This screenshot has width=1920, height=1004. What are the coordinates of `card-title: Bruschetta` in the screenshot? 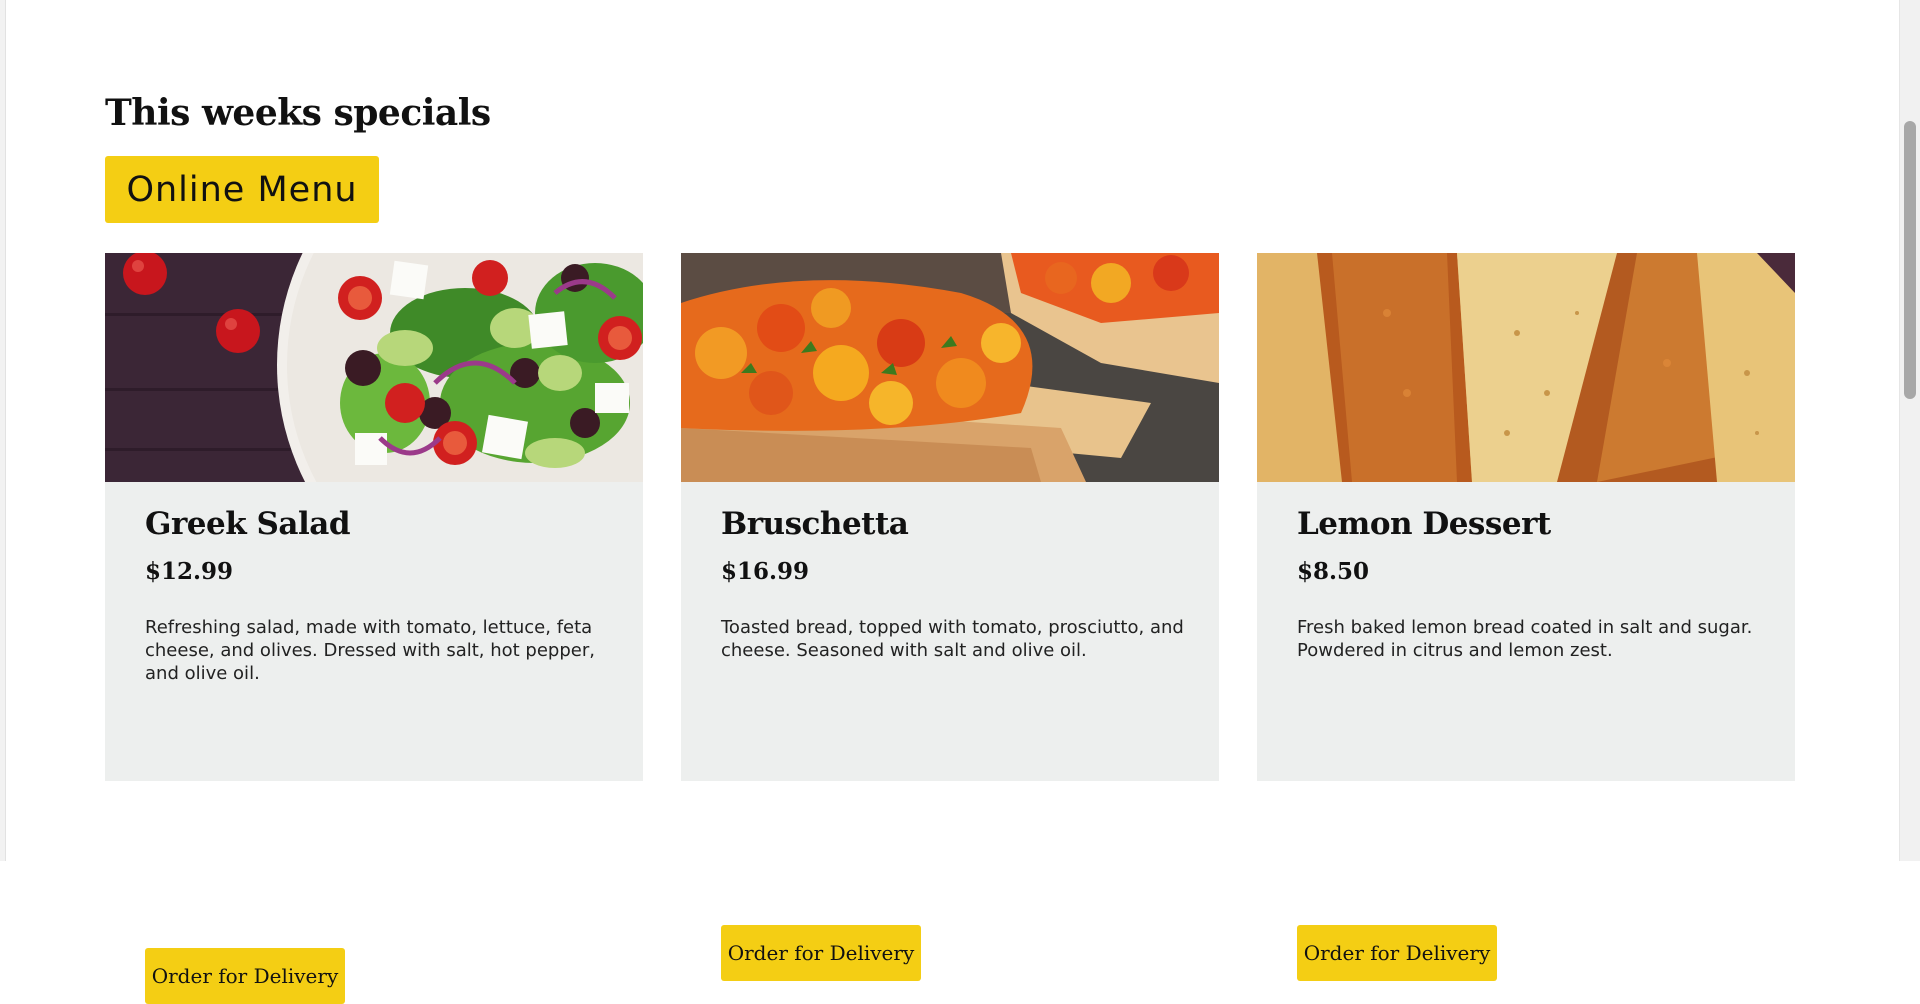 It's located at (815, 524).